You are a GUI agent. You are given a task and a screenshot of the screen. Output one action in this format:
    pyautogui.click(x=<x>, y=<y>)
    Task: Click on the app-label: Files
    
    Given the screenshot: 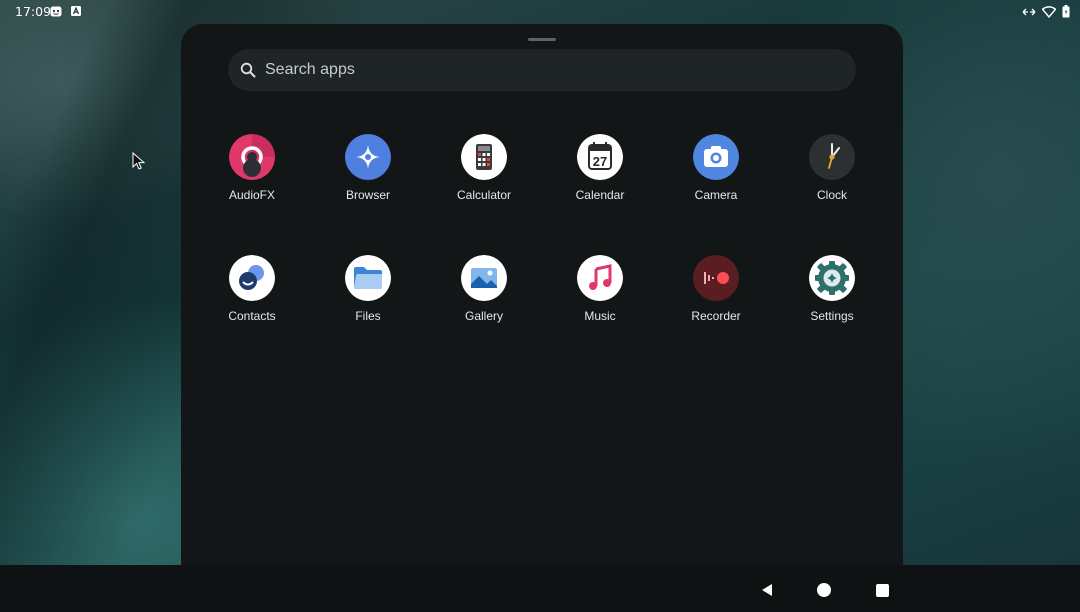 What is the action you would take?
    pyautogui.click(x=368, y=316)
    